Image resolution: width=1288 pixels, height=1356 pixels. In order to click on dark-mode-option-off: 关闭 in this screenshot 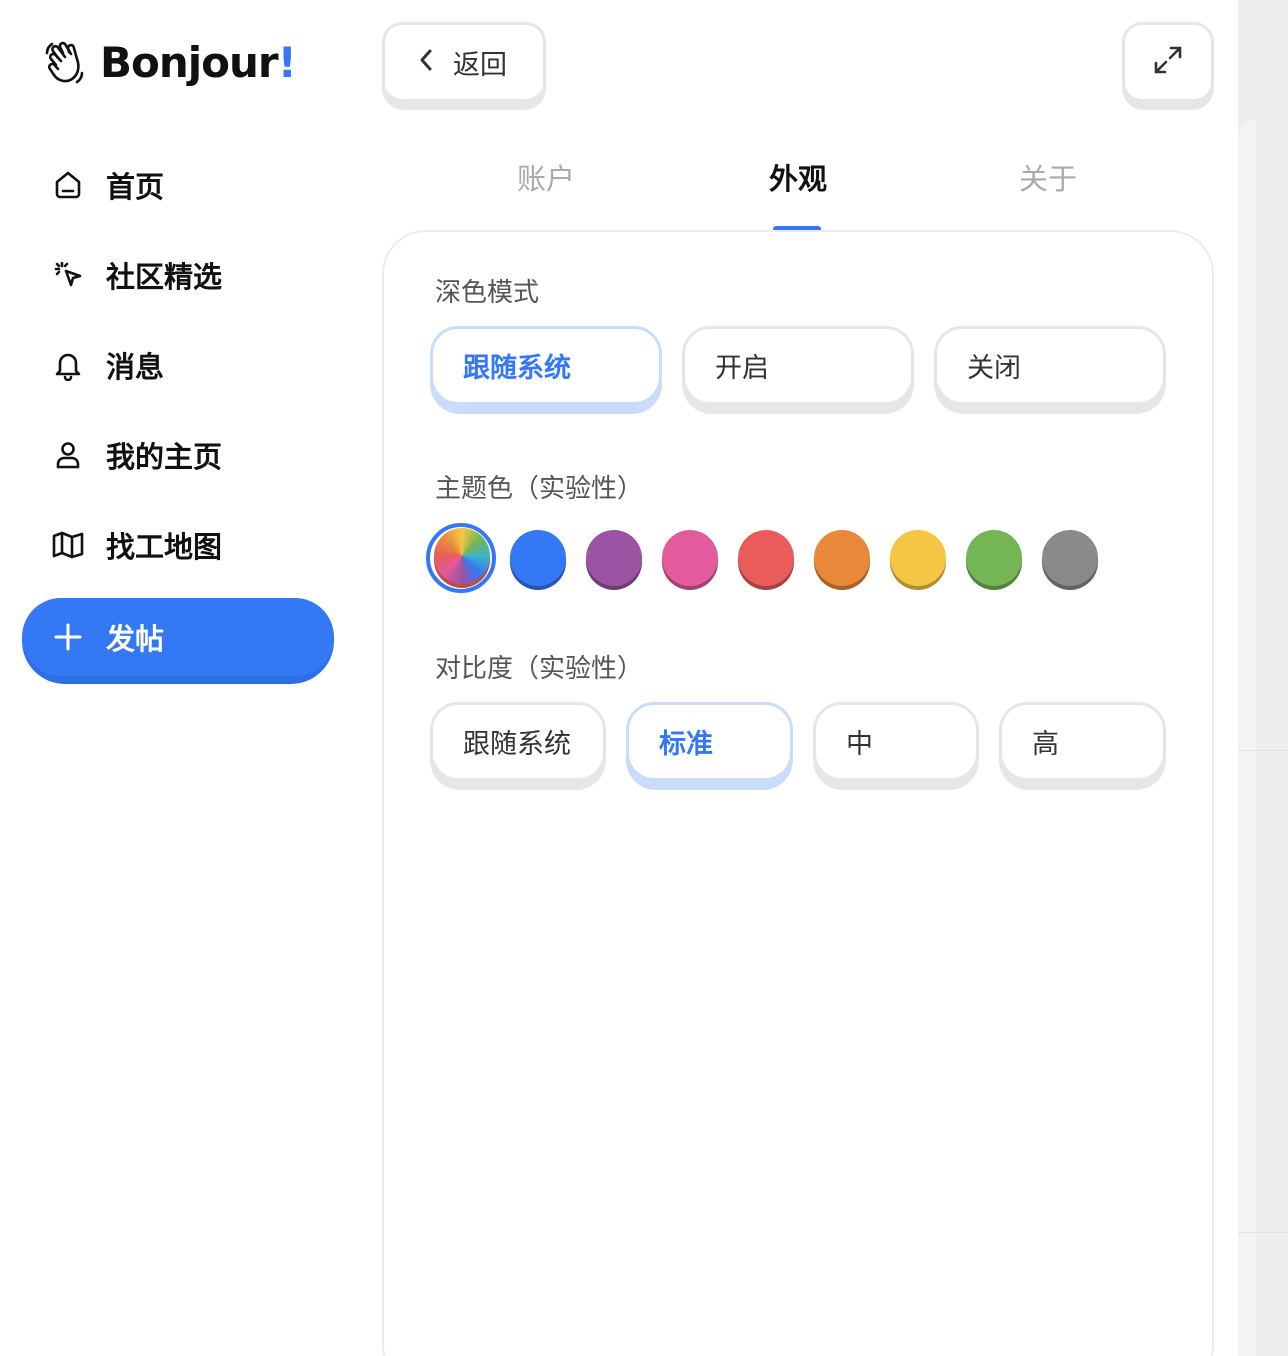, I will do `click(1050, 370)`.